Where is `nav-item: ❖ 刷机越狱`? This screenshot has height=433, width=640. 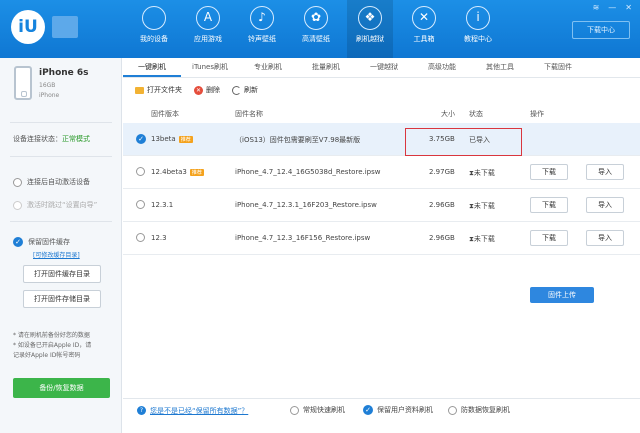
nav-item: ❖ 刷机越狱 is located at coordinates (370, 29).